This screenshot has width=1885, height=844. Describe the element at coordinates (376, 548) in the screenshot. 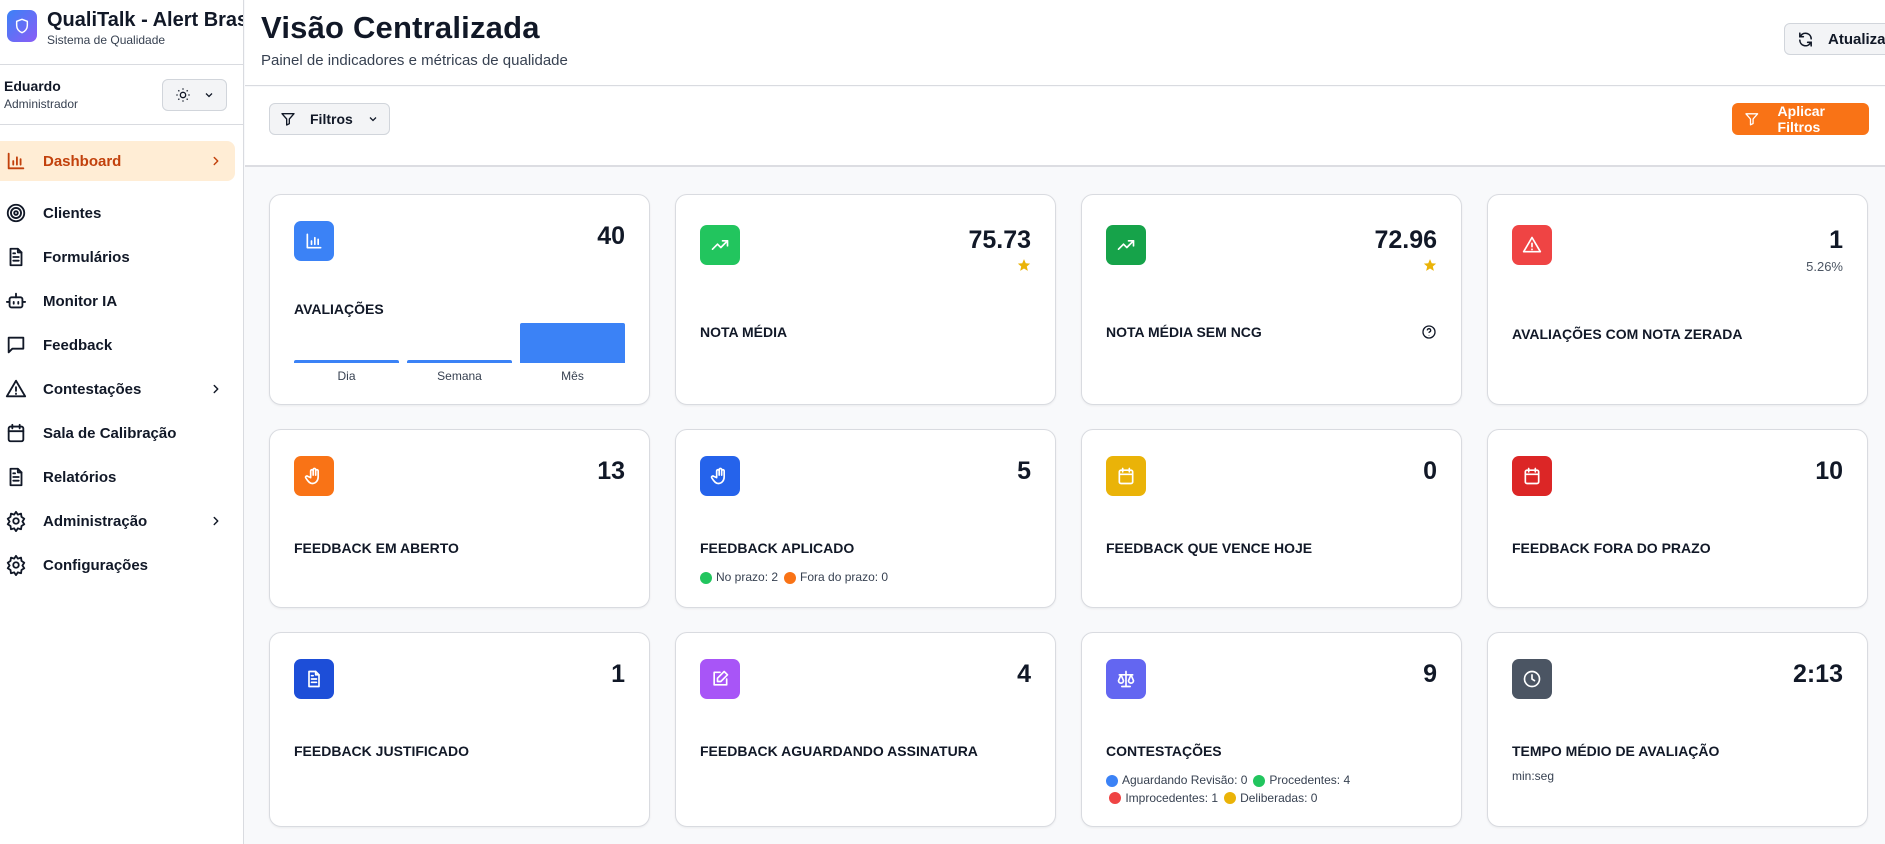

I see `kpi-label: FEEDBACK EM ABERTO` at that location.